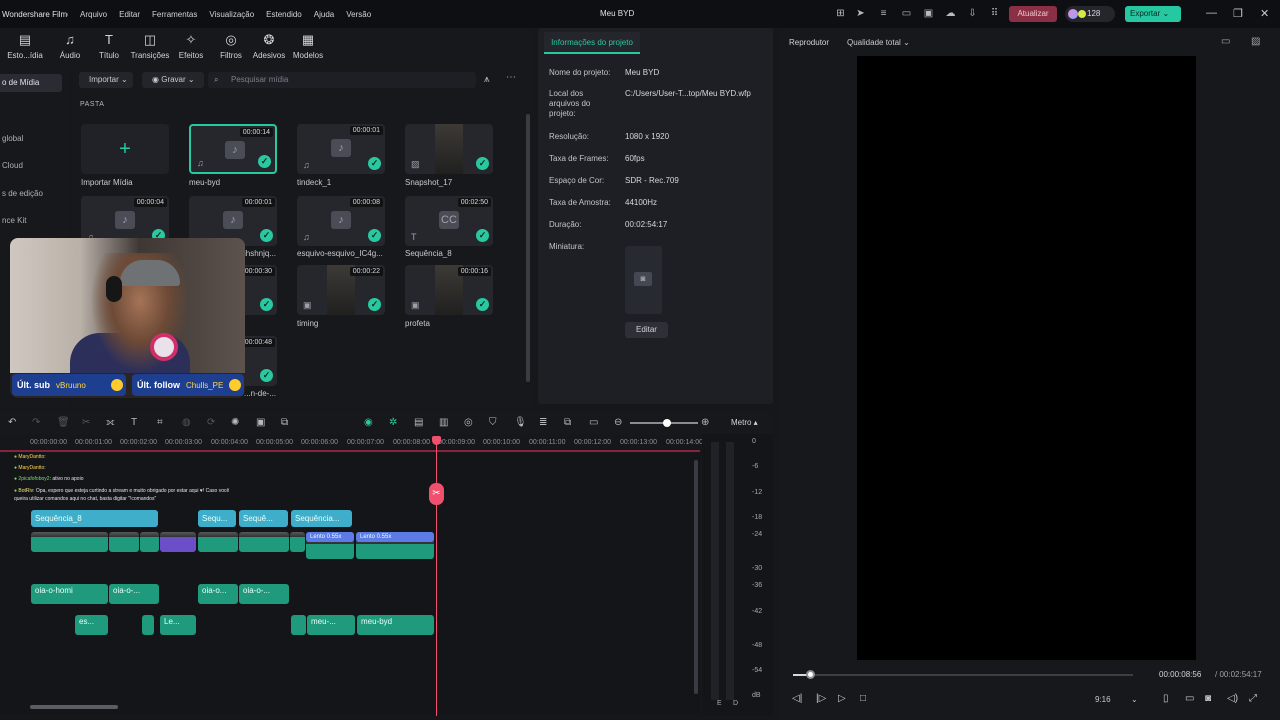 Image resolution: width=1280 pixels, height=720 pixels. Describe the element at coordinates (235, 422) in the screenshot. I see `effects-tool-icon: ✺` at that location.